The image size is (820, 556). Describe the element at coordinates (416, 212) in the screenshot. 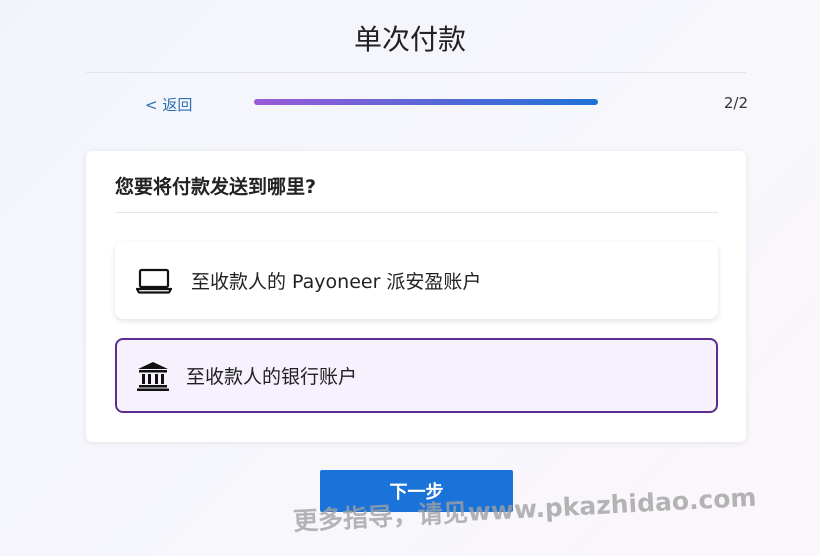

I see `card-divider` at that location.